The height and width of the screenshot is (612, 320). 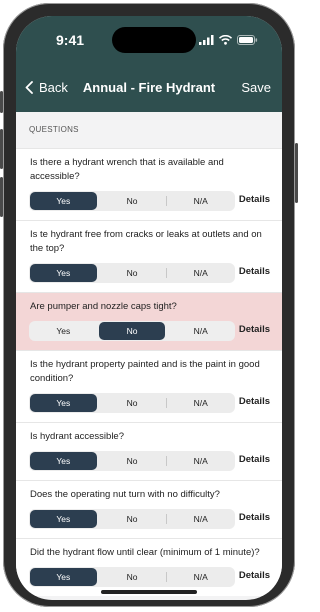 What do you see at coordinates (149, 71) in the screenshot?
I see `app-header: 9:41 Back Annual - Fire Hydrant Save` at bounding box center [149, 71].